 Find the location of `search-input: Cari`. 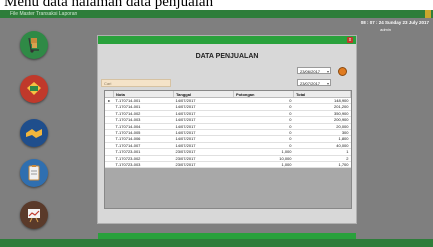

search-input: Cari is located at coordinates (136, 83).